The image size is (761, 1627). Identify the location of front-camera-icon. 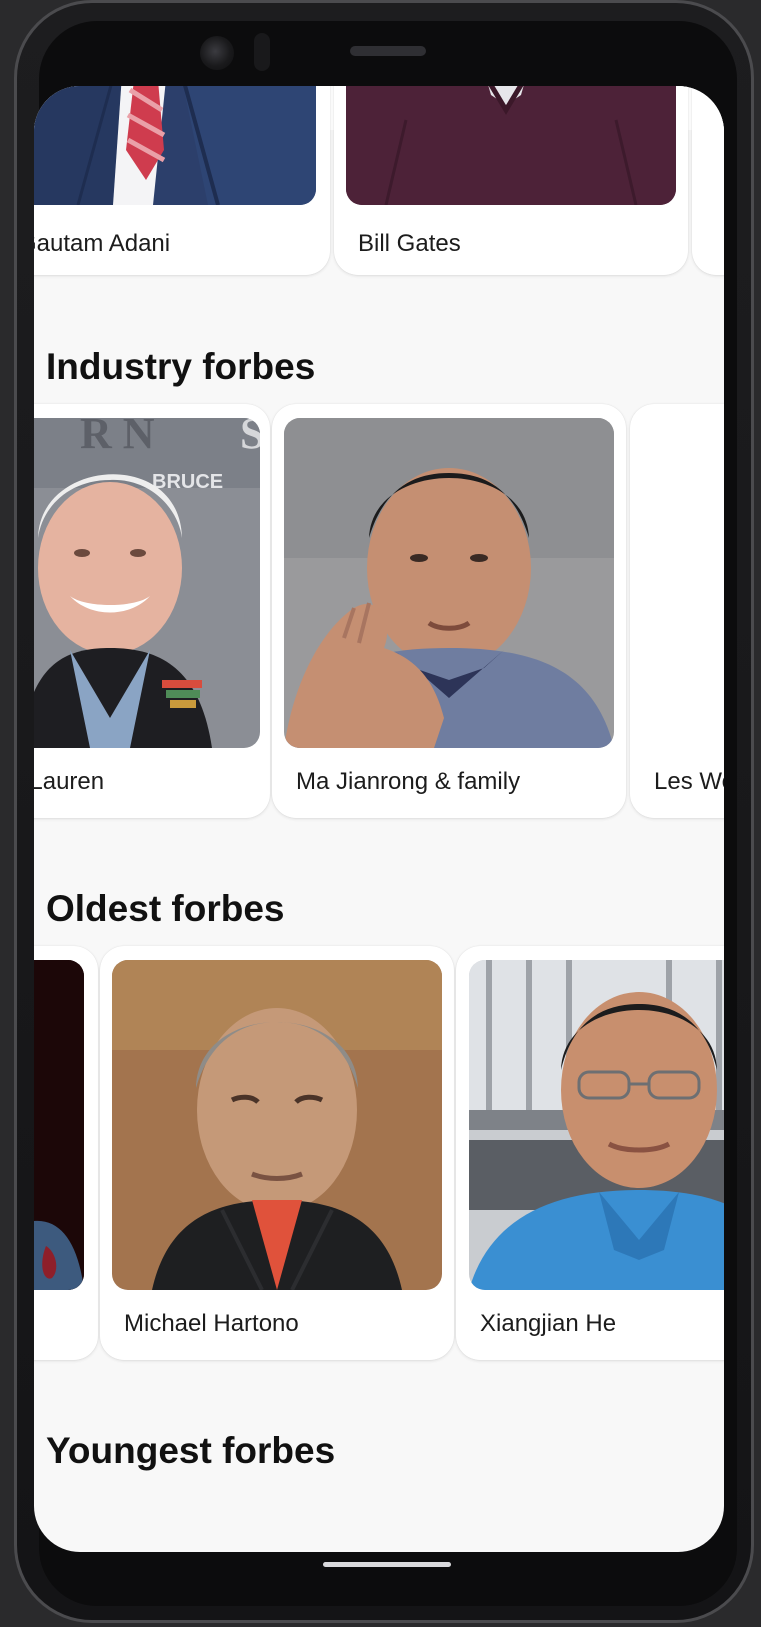
(217, 53).